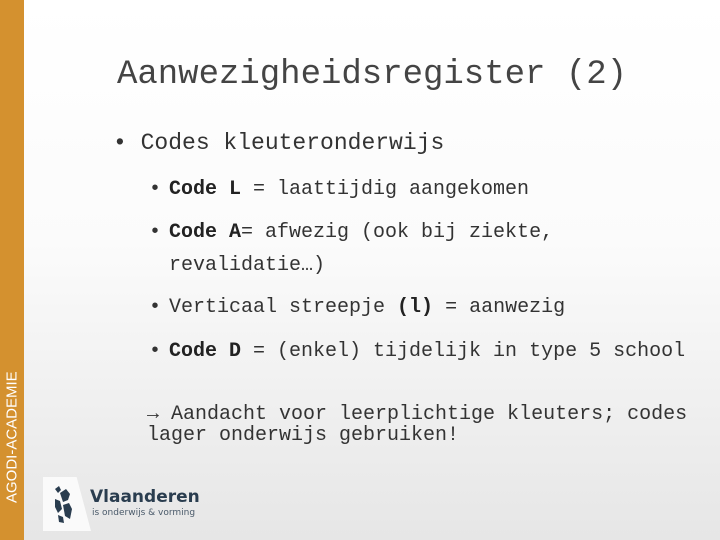 The height and width of the screenshot is (540, 720). Describe the element at coordinates (145, 502) in the screenshot. I see `vlaanderen-logo: Vlaanderen is onderwijs & vorming` at that location.